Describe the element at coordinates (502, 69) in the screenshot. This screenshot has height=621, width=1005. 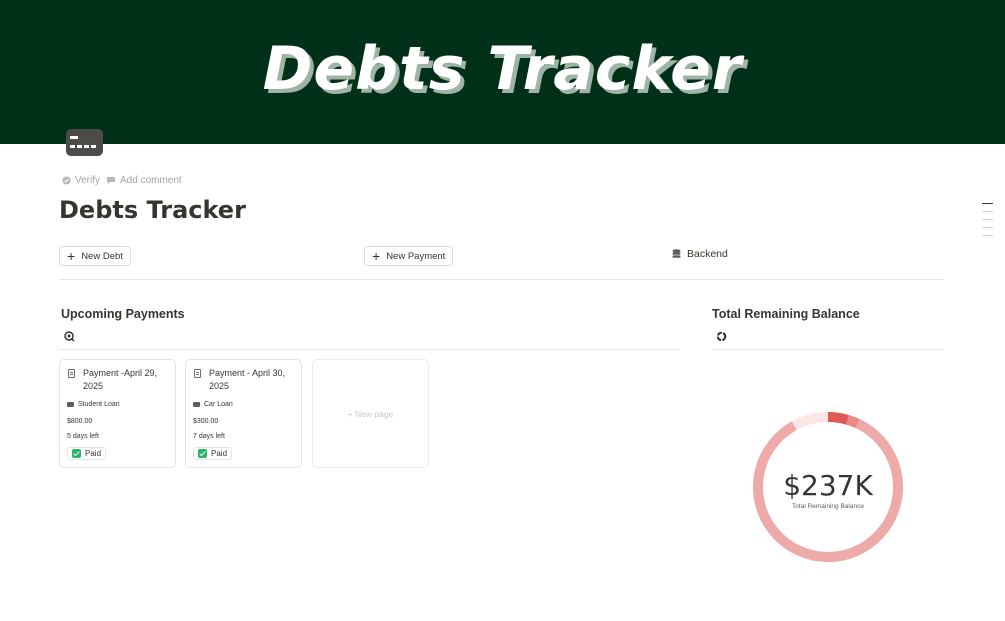
I see `cover-title: Debts Tracker` at that location.